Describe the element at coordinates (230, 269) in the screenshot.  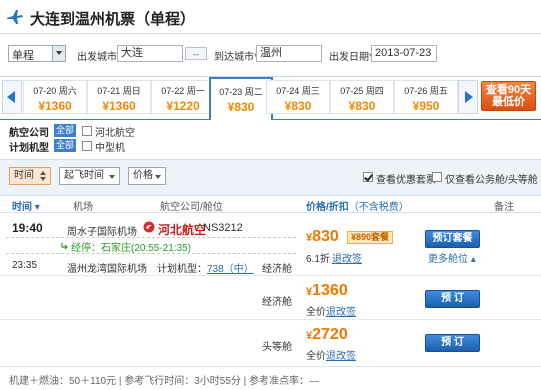
I see `aircraft-type-link: 738（中）` at that location.